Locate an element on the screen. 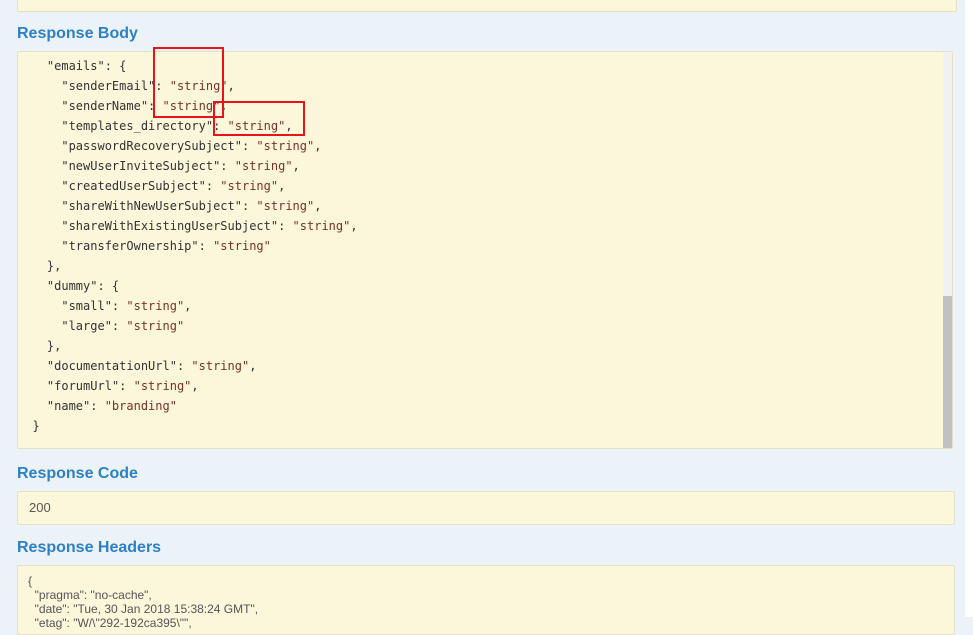 This screenshot has height=635, width=973. response-code-value: 200 is located at coordinates (486, 508).